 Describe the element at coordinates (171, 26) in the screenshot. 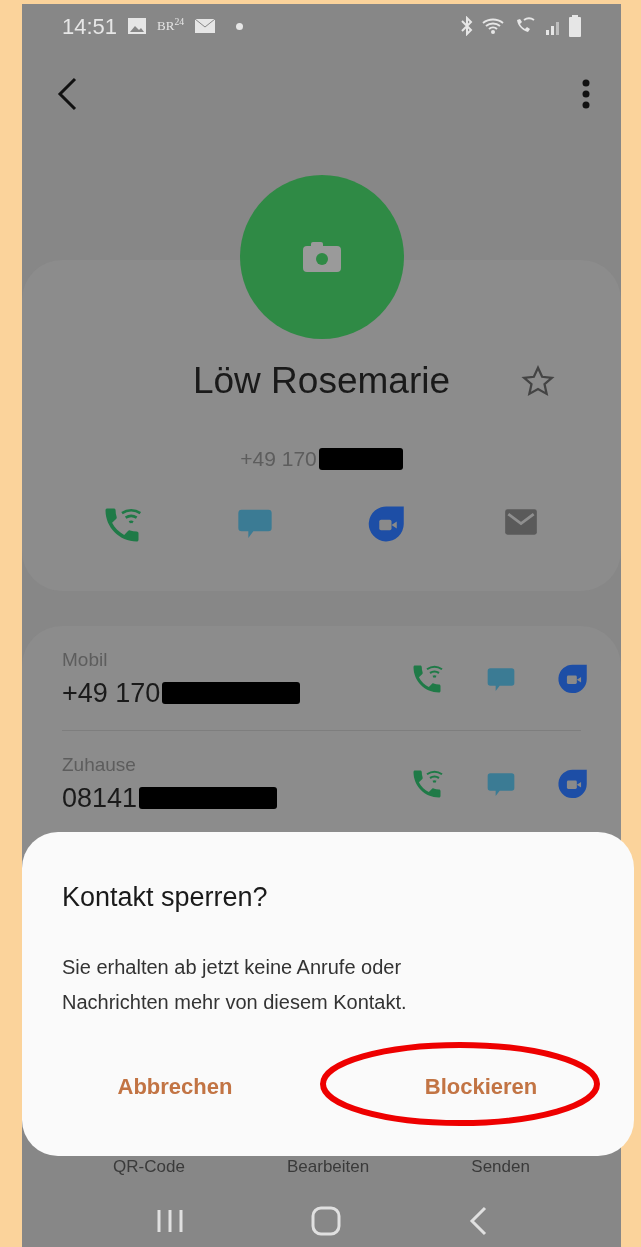

I see `notification-label: BR$^{24}$` at that location.